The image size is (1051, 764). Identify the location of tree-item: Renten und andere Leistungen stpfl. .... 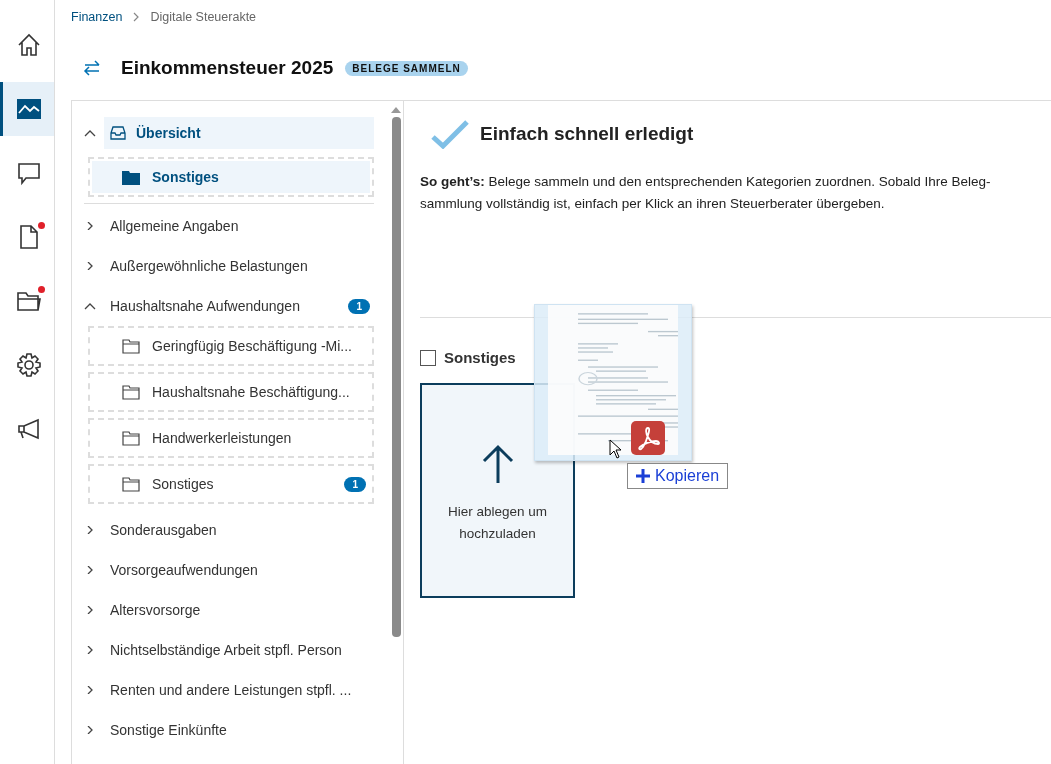
(239, 690).